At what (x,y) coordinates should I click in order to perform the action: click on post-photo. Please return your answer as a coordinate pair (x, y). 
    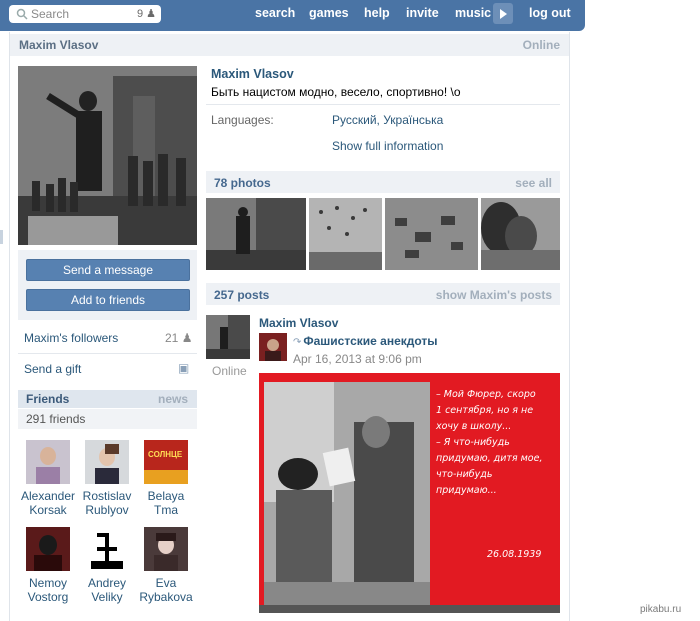
    Looking at the image, I should click on (347, 494).